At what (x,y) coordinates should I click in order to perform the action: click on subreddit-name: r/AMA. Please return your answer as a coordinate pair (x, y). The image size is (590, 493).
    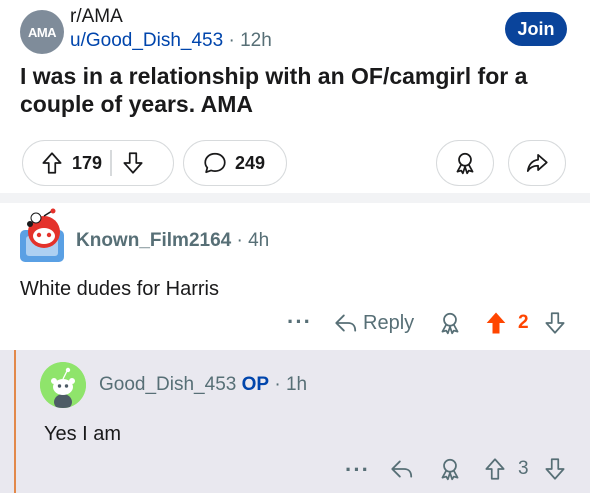
    Looking at the image, I should click on (96, 17).